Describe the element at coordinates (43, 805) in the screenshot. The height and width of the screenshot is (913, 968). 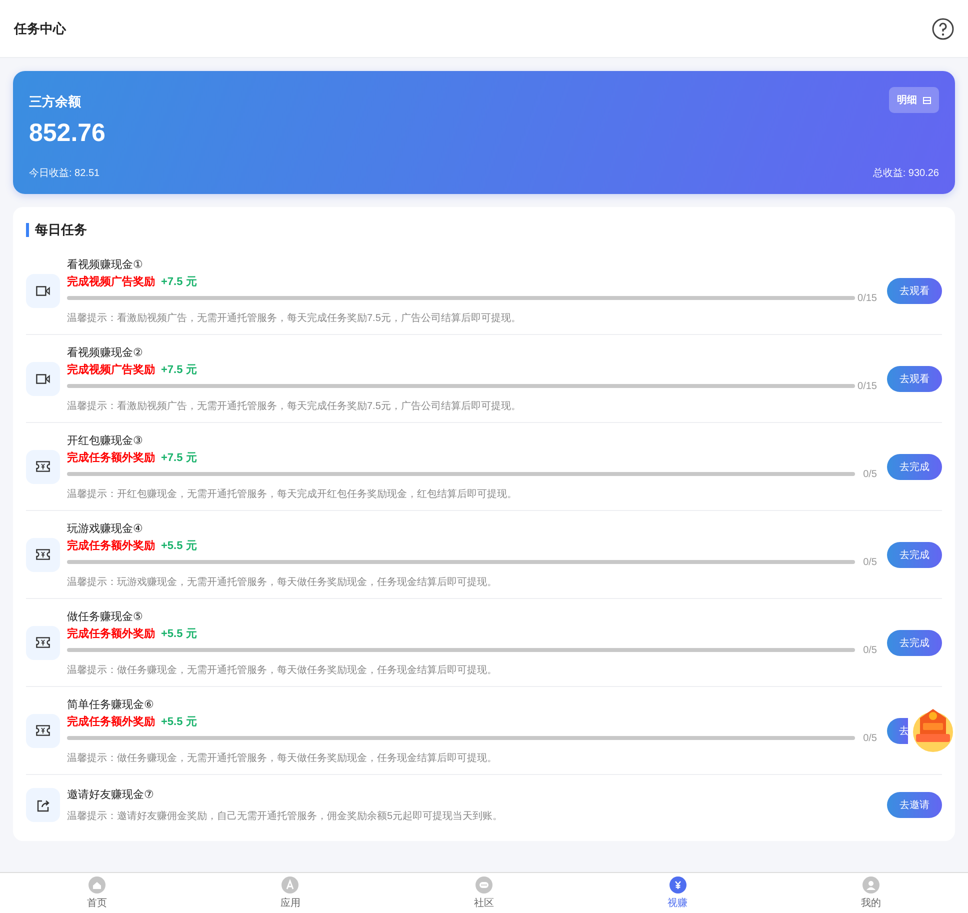
I see `share-icon` at that location.